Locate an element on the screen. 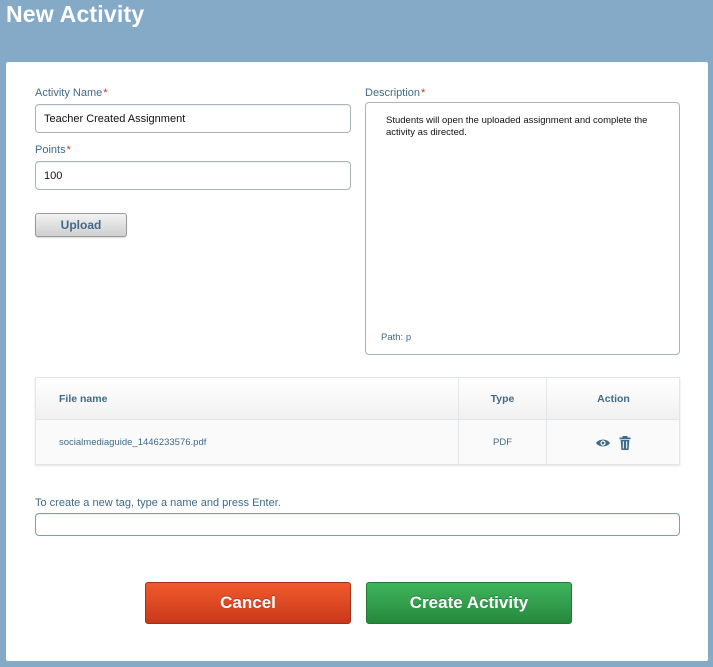  cancel-button: Cancel is located at coordinates (248, 603).